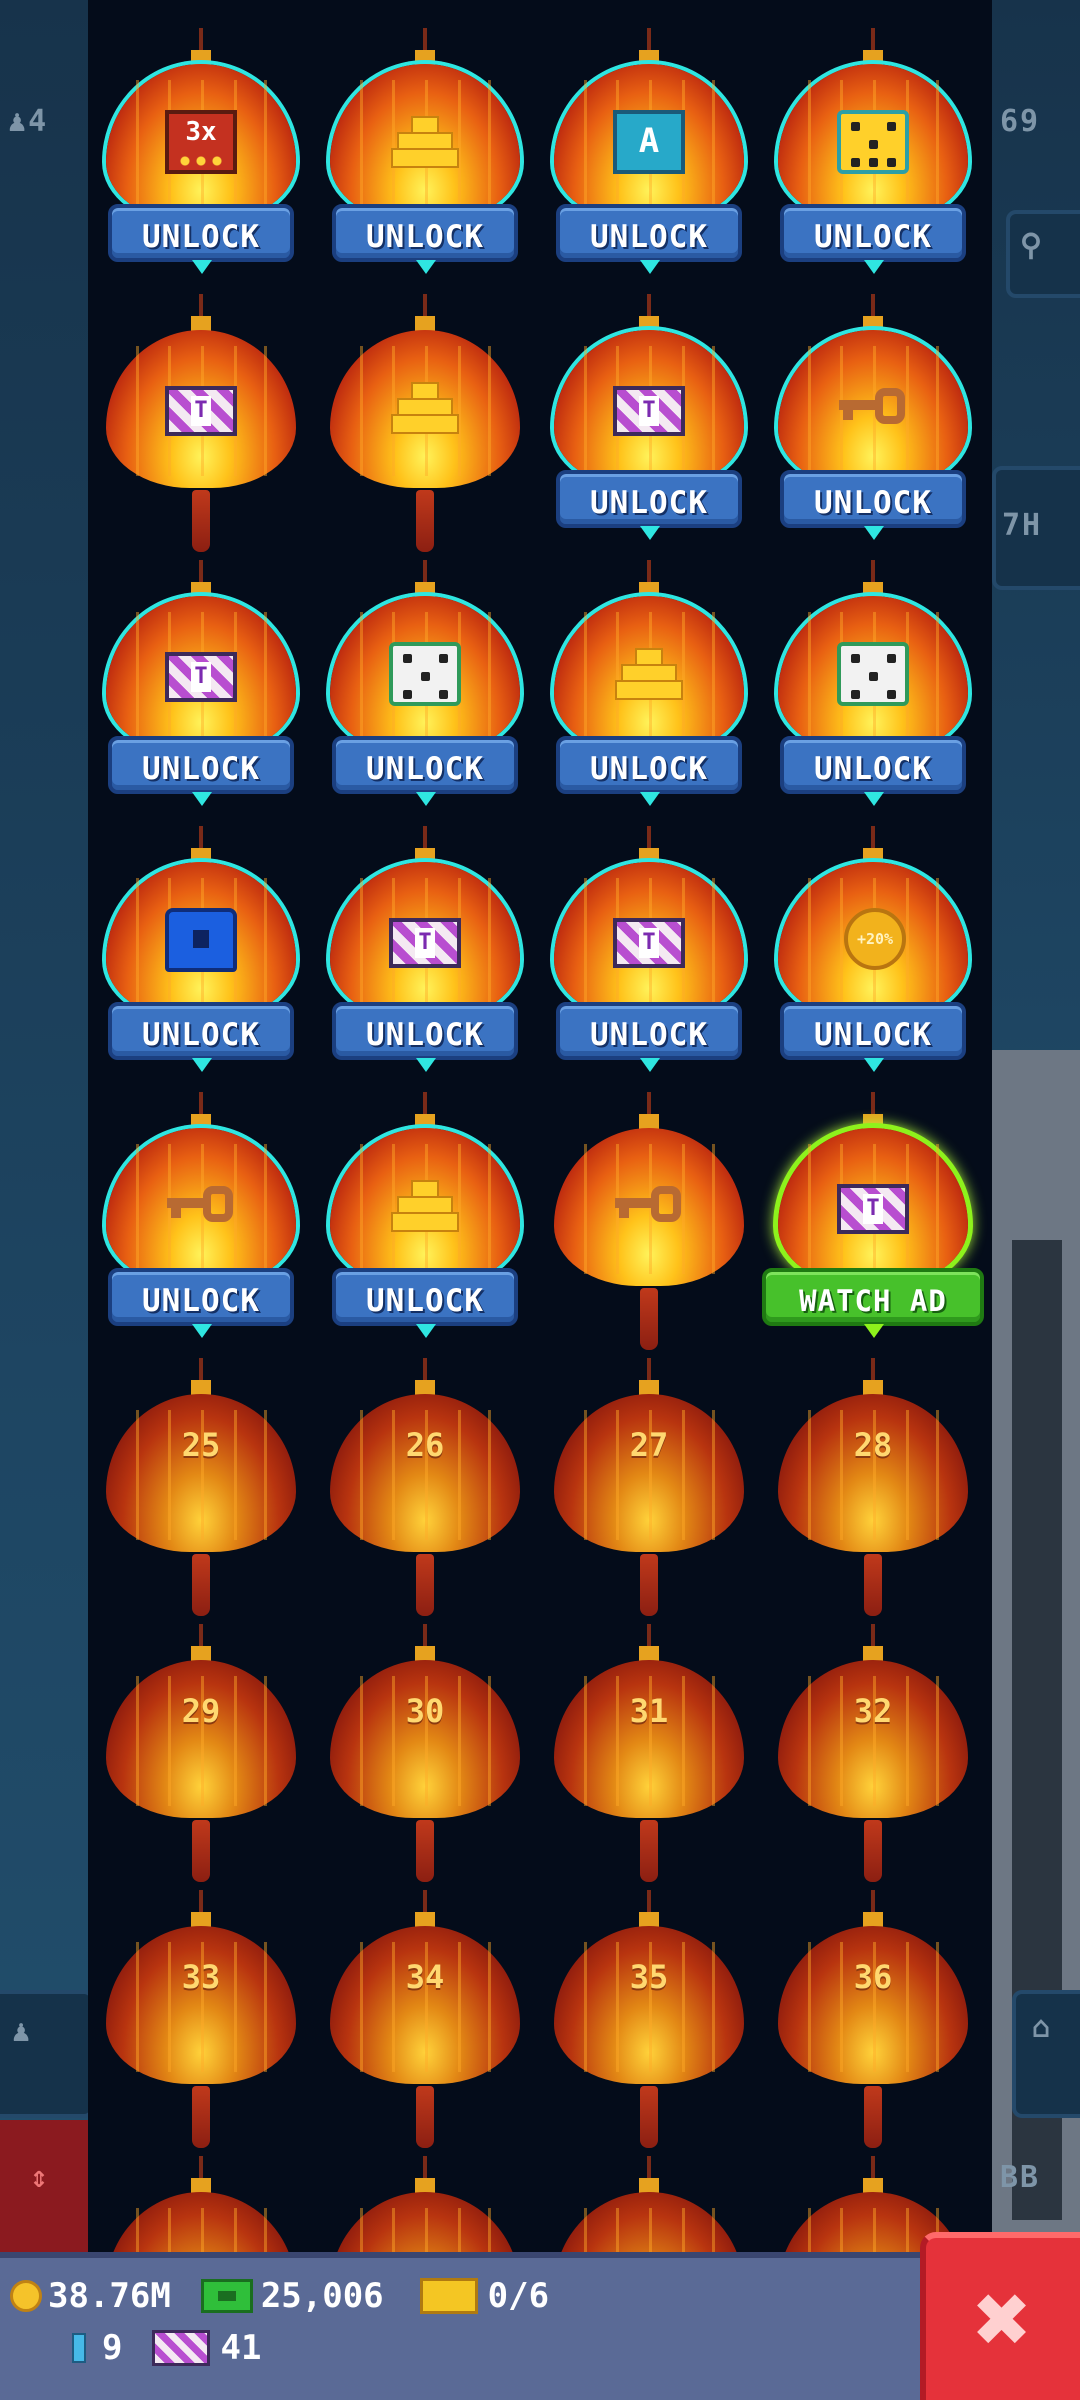  Describe the element at coordinates (1043, 254) in the screenshot. I see `side-search-button: ⚲` at that location.